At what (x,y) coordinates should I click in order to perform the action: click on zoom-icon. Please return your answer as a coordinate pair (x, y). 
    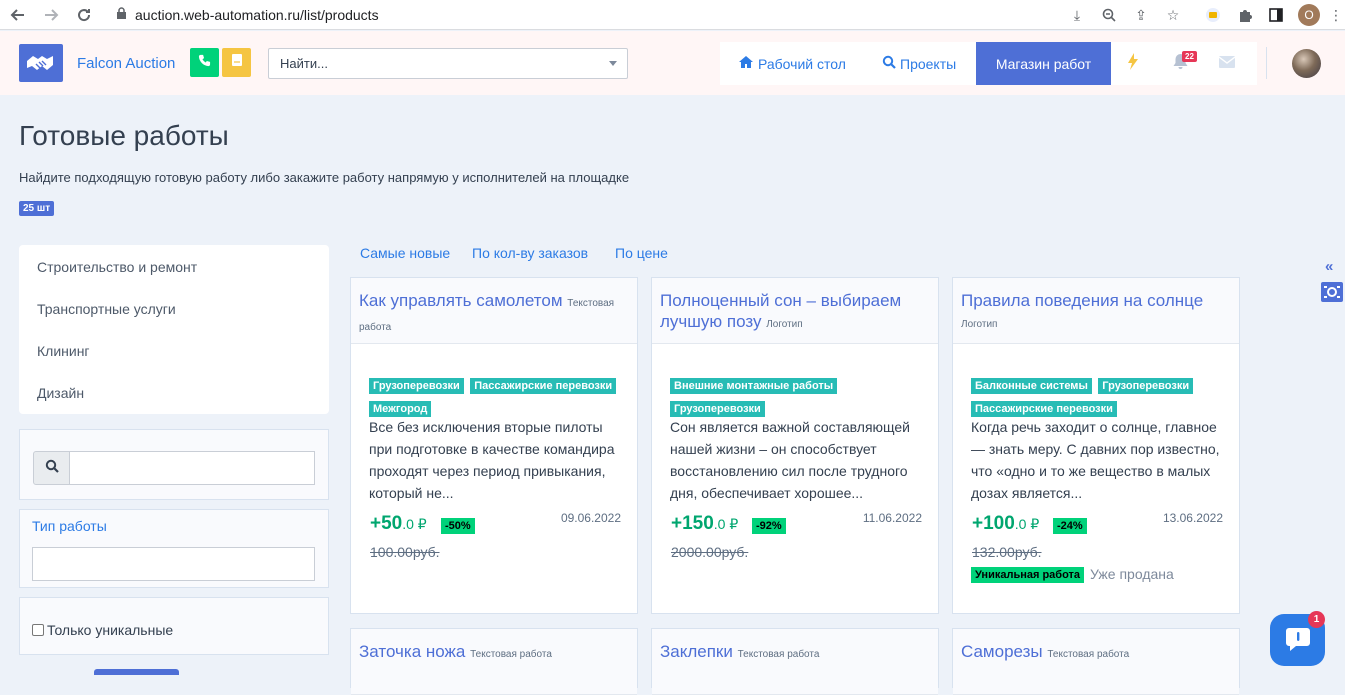
    Looking at the image, I should click on (1109, 15).